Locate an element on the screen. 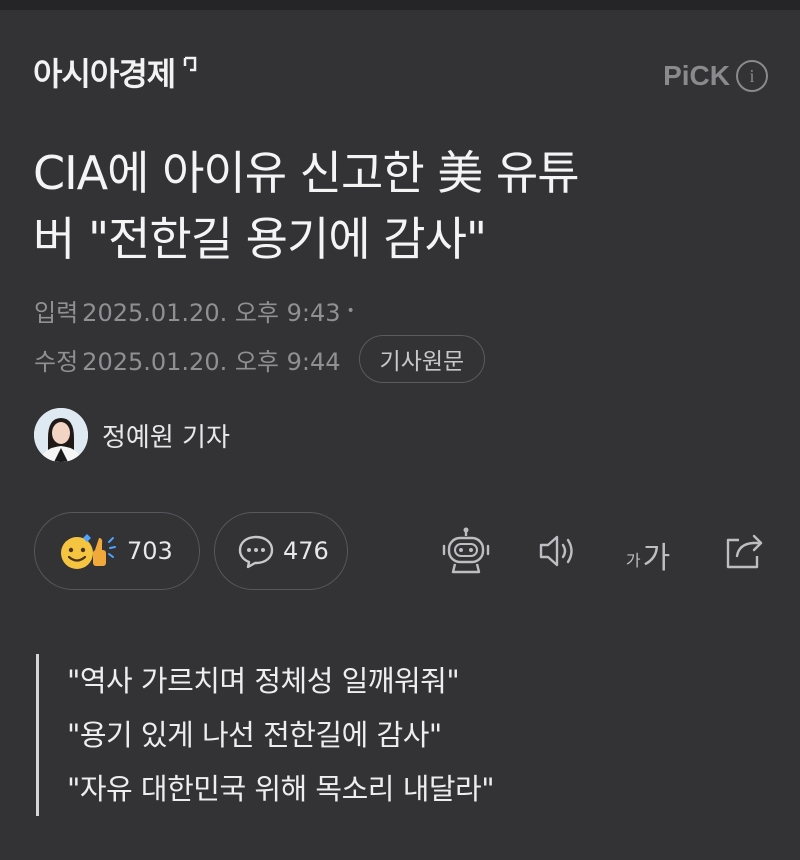 The width and height of the screenshot is (800, 860). robot-summary-icon is located at coordinates (466, 550).